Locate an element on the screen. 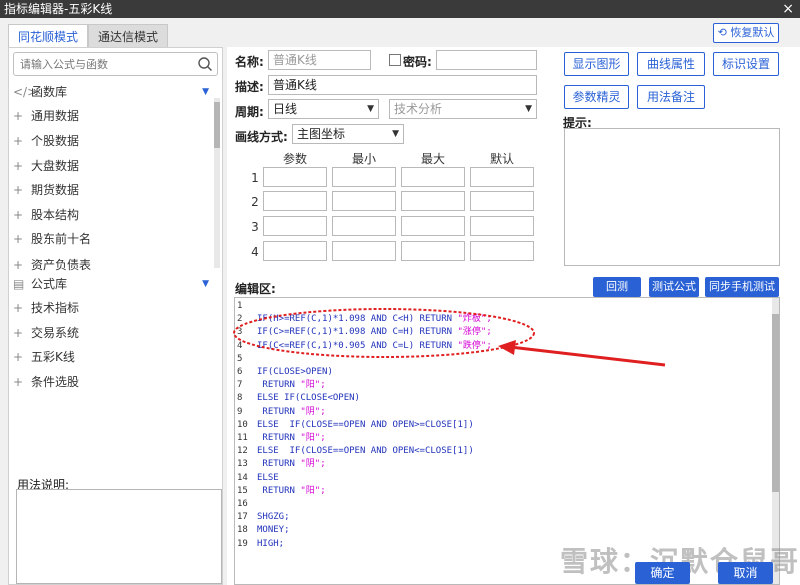 This screenshot has height=585, width=800. document-icon: ▤ is located at coordinates (19, 284).